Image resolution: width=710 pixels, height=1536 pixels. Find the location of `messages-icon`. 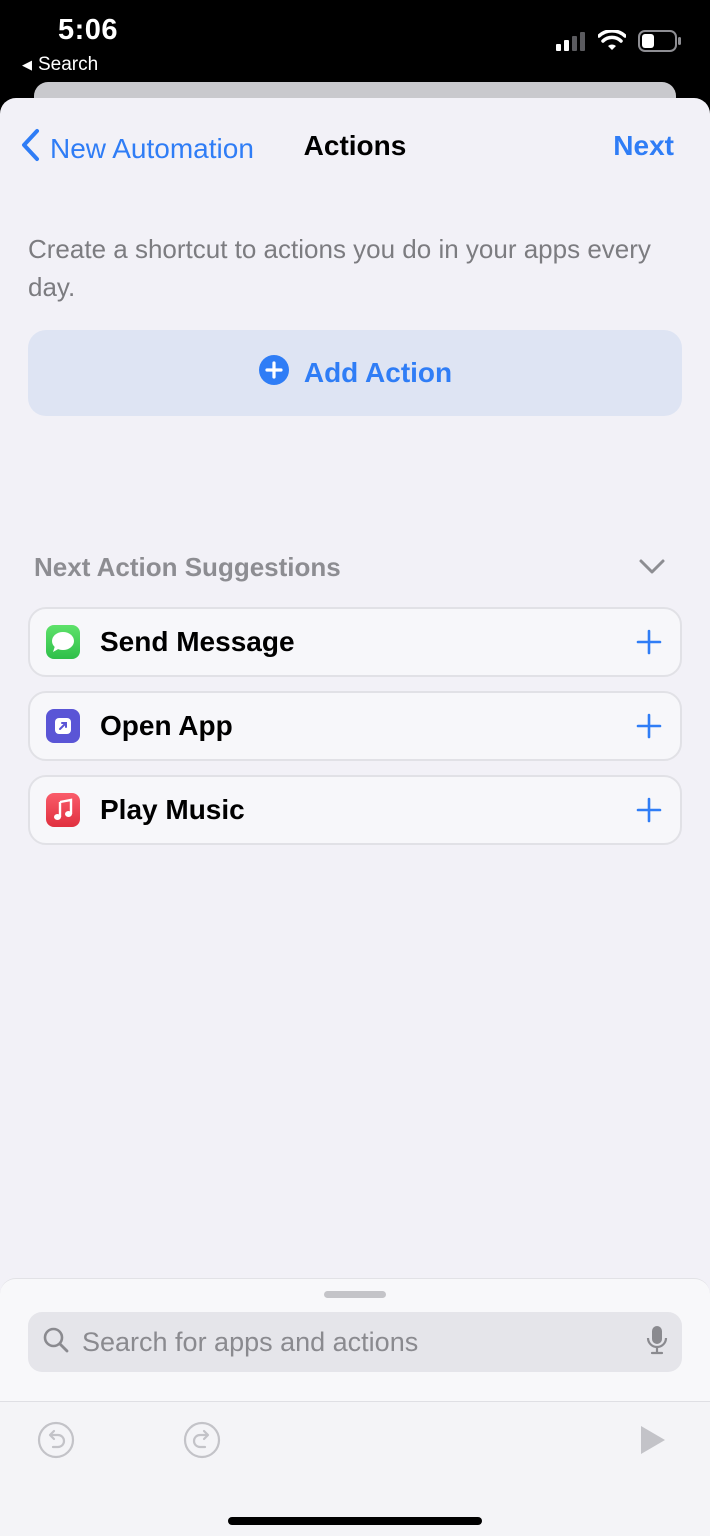

messages-icon is located at coordinates (63, 642).